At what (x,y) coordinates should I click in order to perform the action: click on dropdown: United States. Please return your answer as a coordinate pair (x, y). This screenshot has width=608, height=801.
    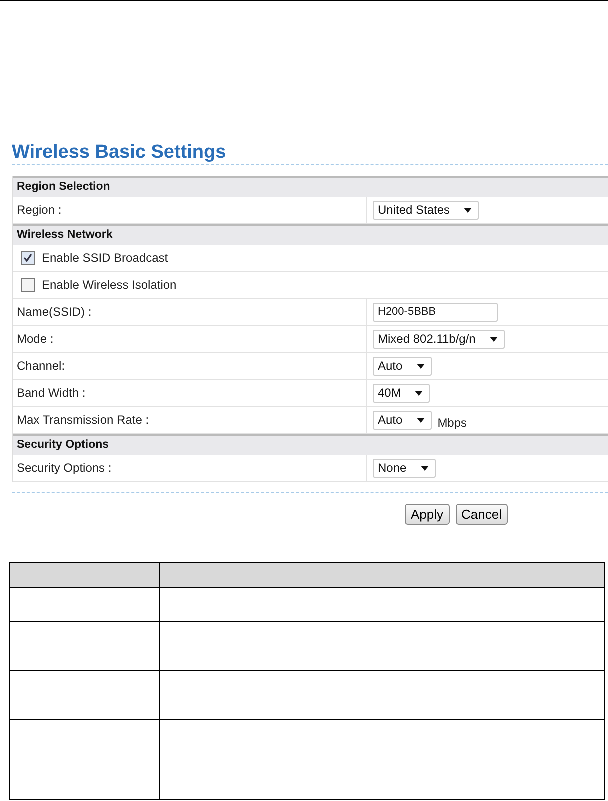
    Looking at the image, I should click on (426, 210).